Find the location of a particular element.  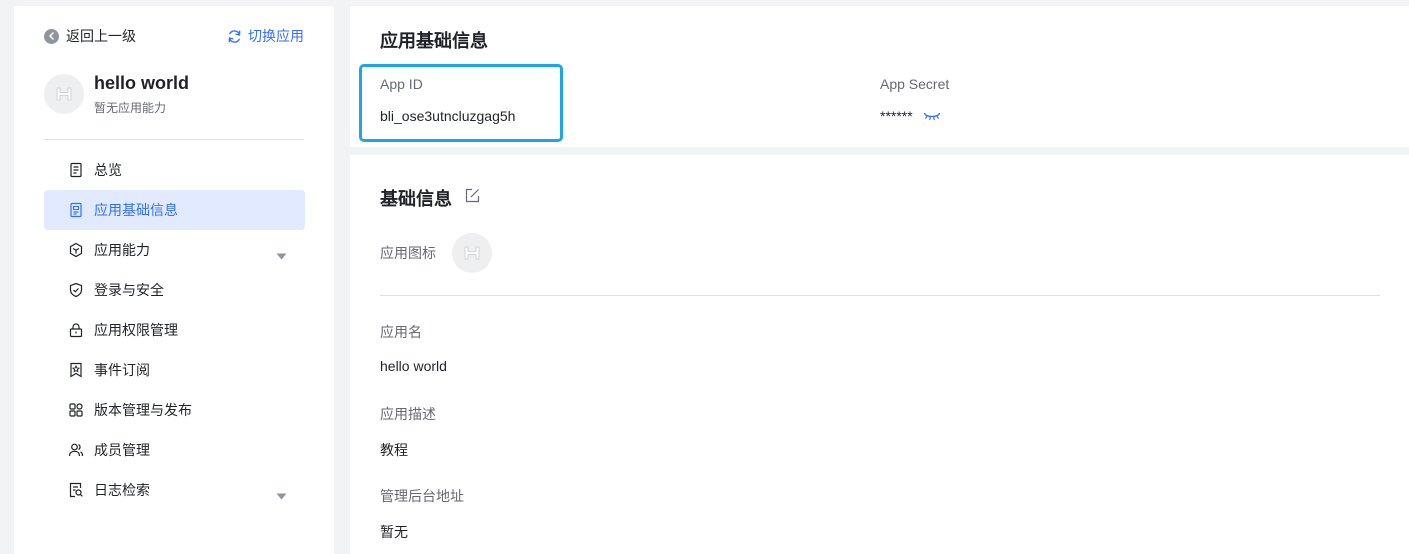

app-avatar is located at coordinates (64, 94).